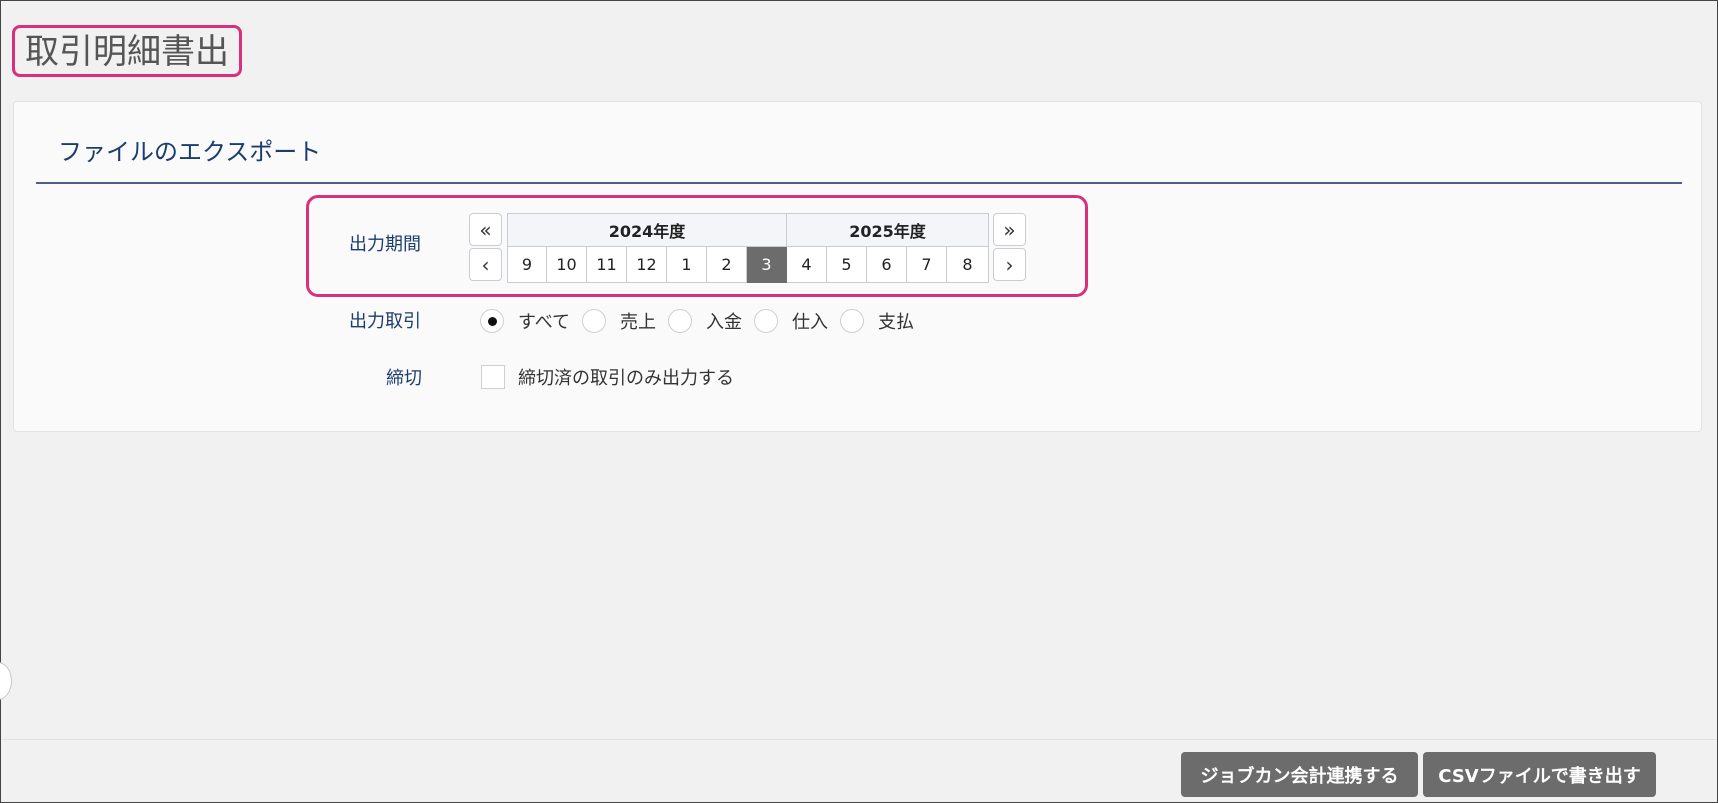 The image size is (1718, 803). I want to click on radio-all: すべて, so click(525, 321).